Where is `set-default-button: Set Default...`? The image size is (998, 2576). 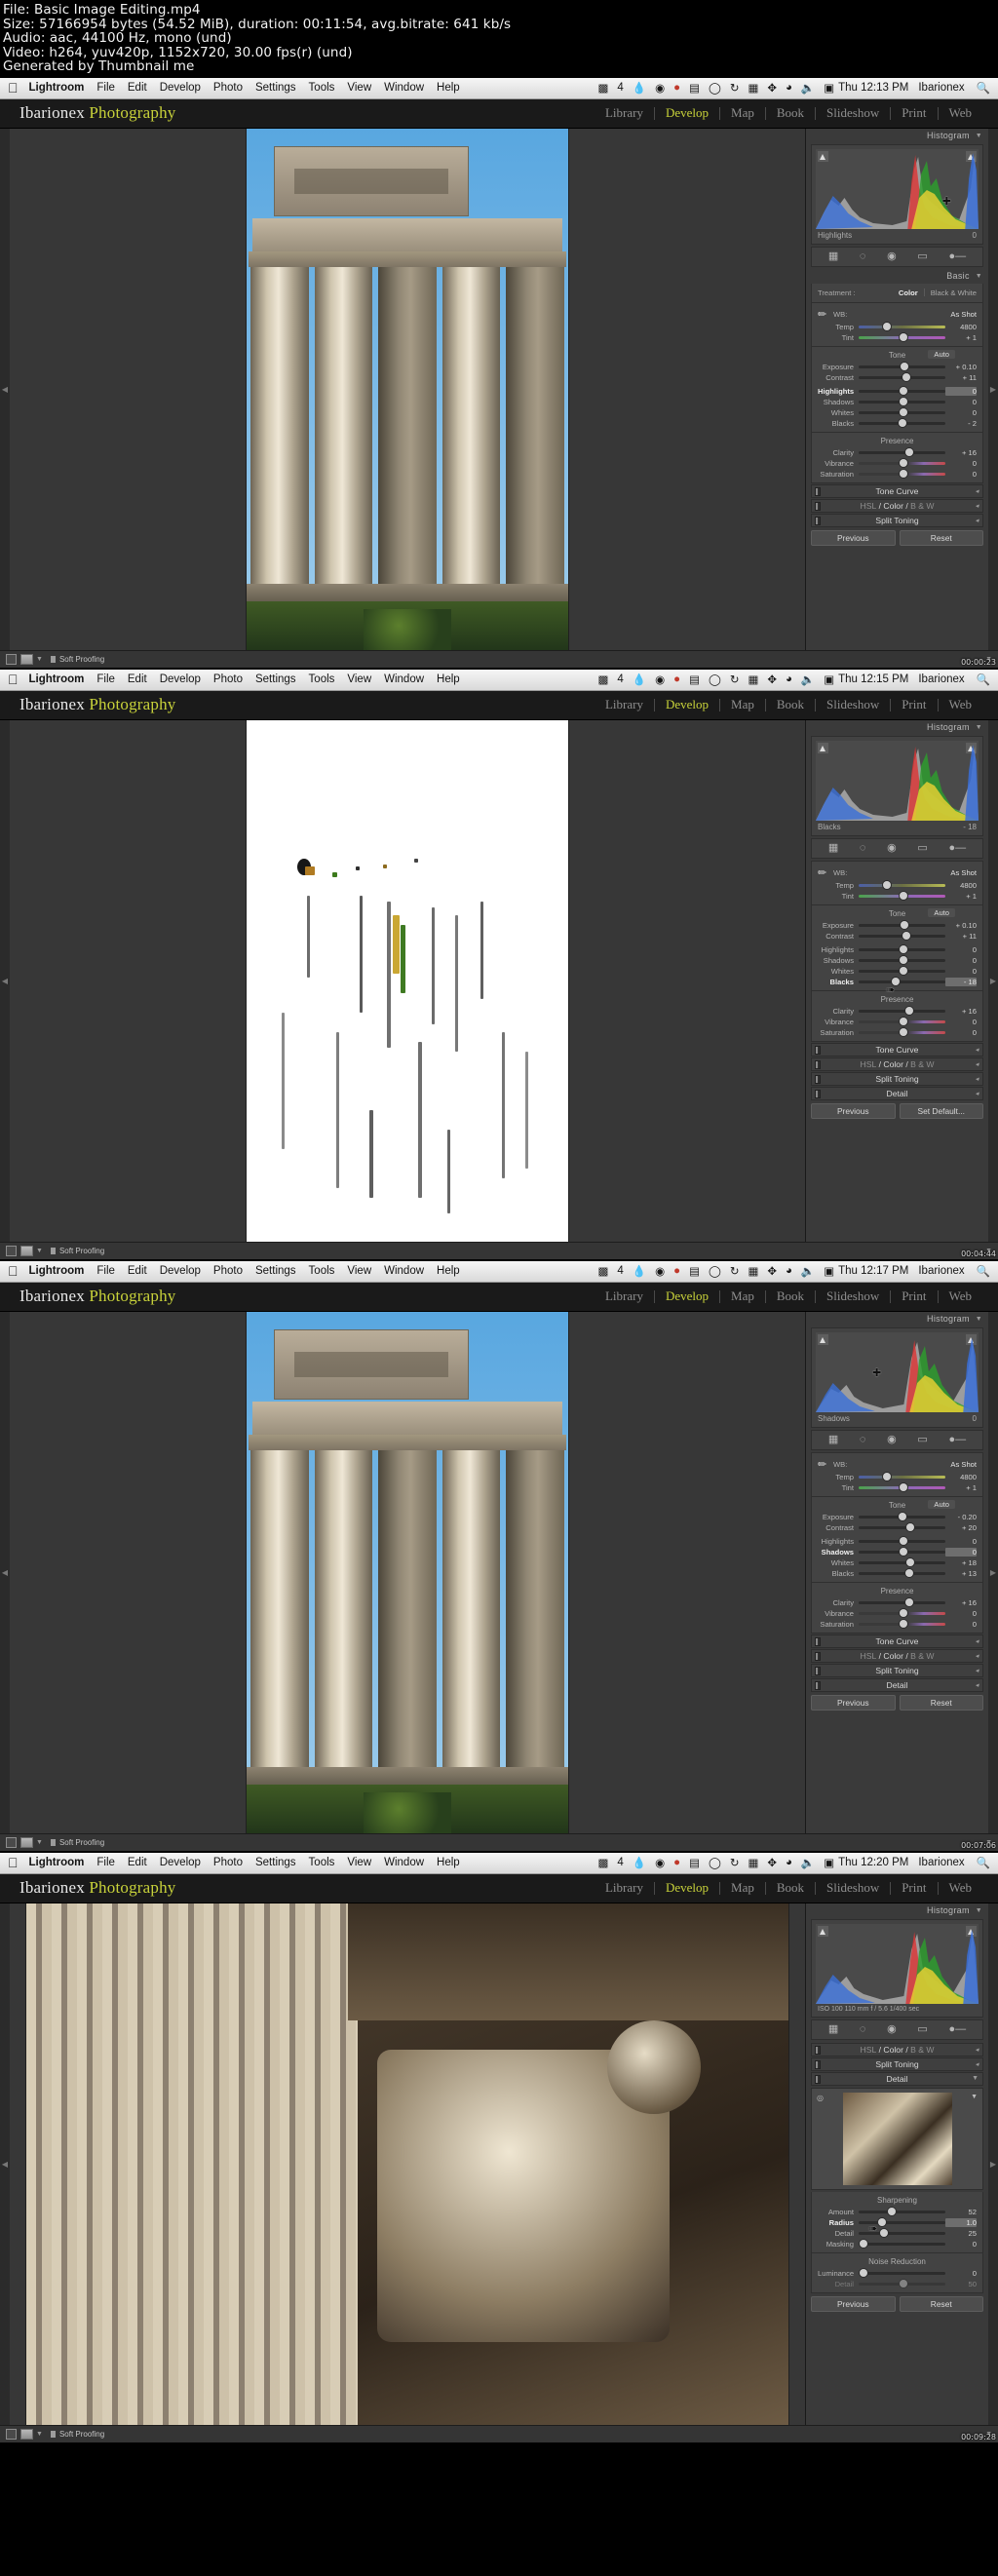
set-default-button: Set Default... is located at coordinates (941, 1110).